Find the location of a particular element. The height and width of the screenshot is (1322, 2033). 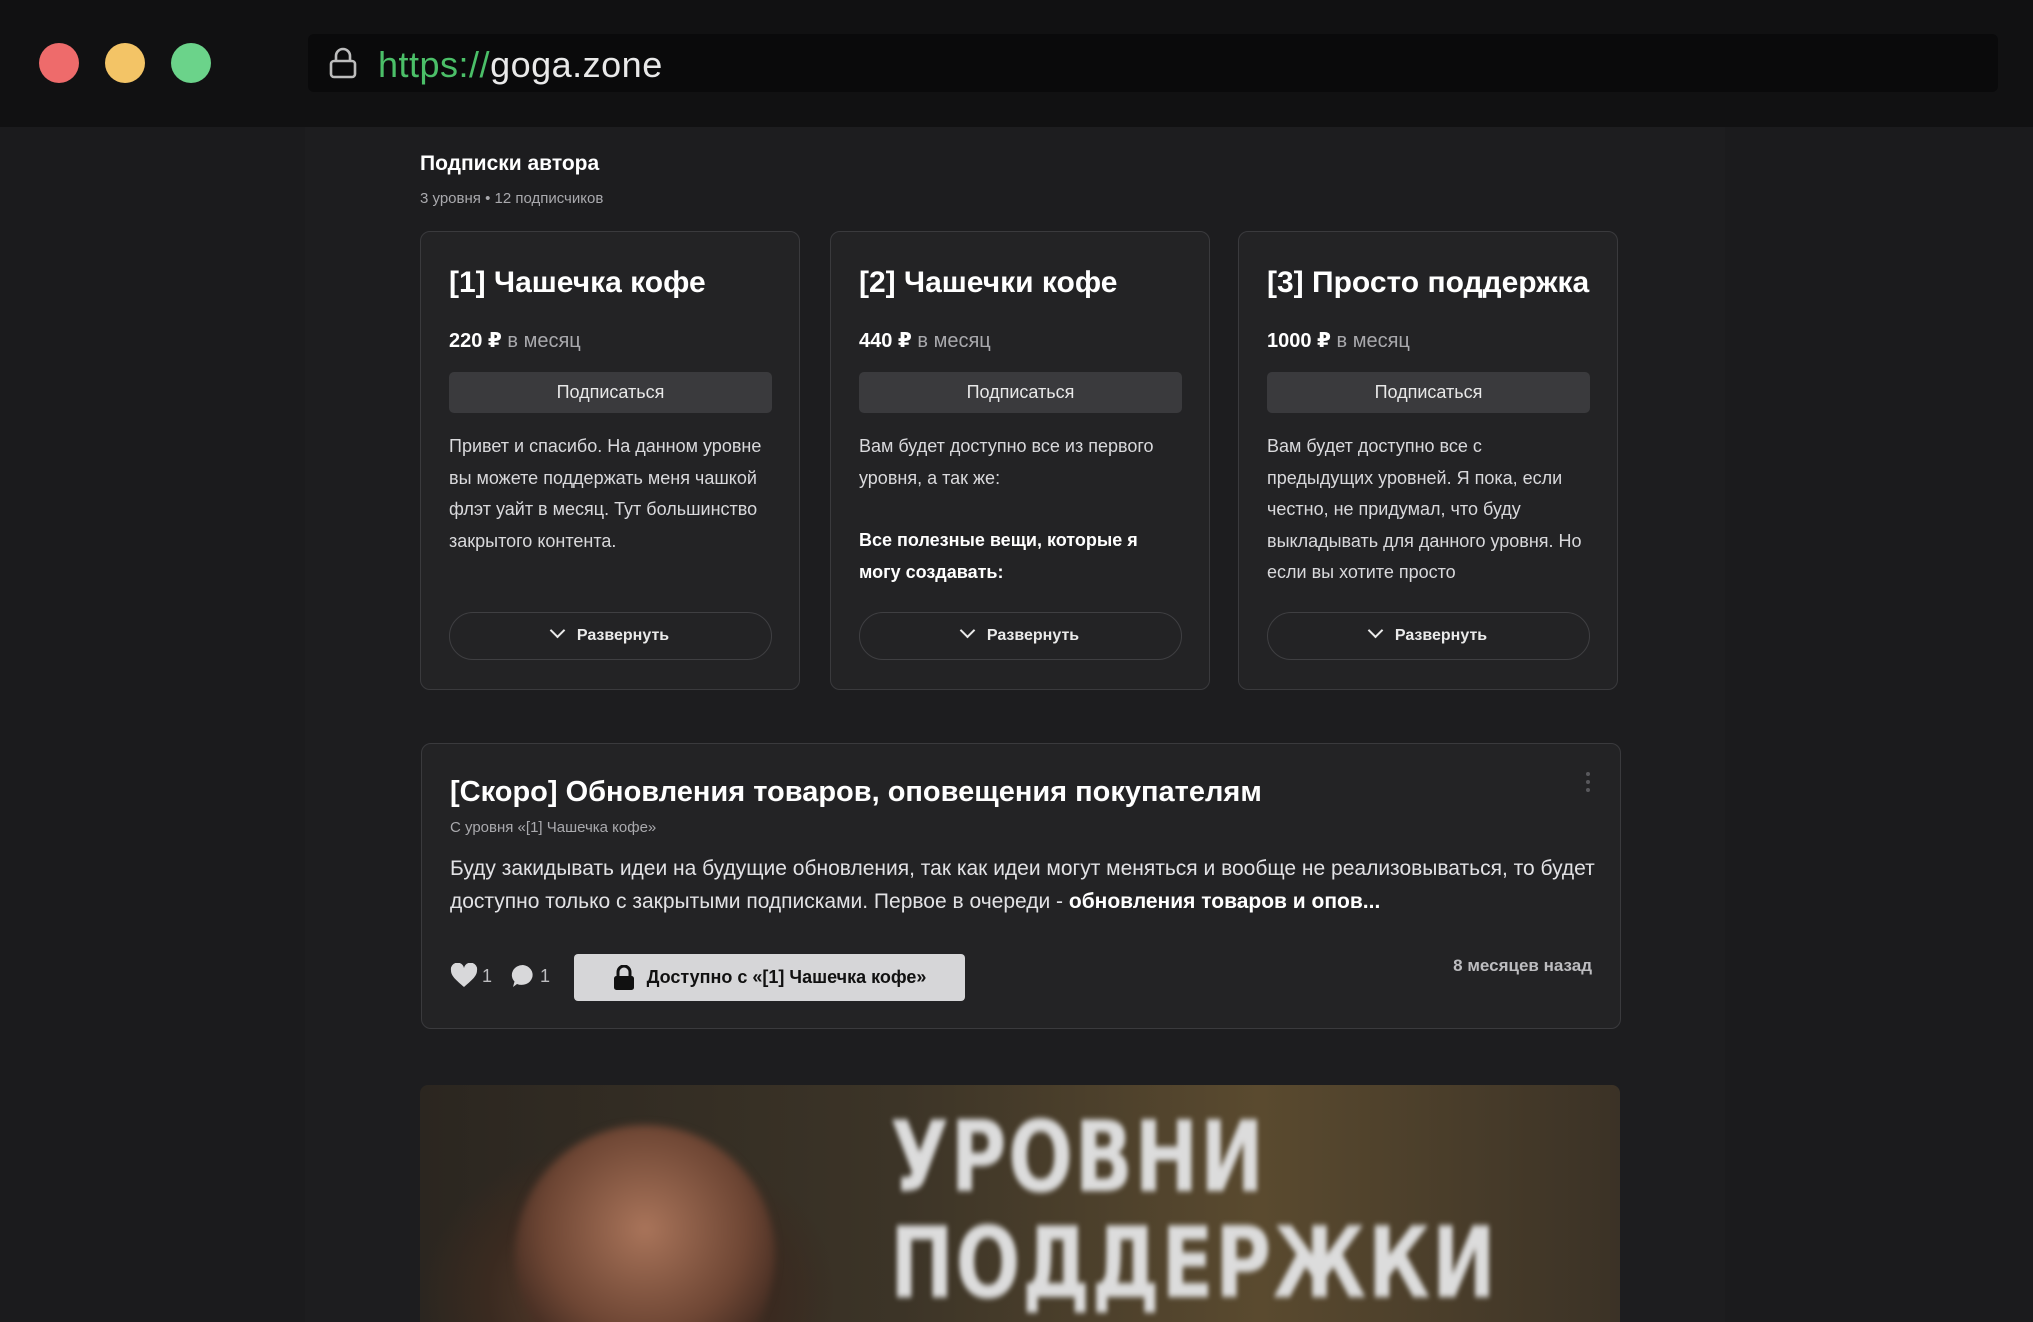

browser-chrome: https://goga.zone is located at coordinates (1016, 63).